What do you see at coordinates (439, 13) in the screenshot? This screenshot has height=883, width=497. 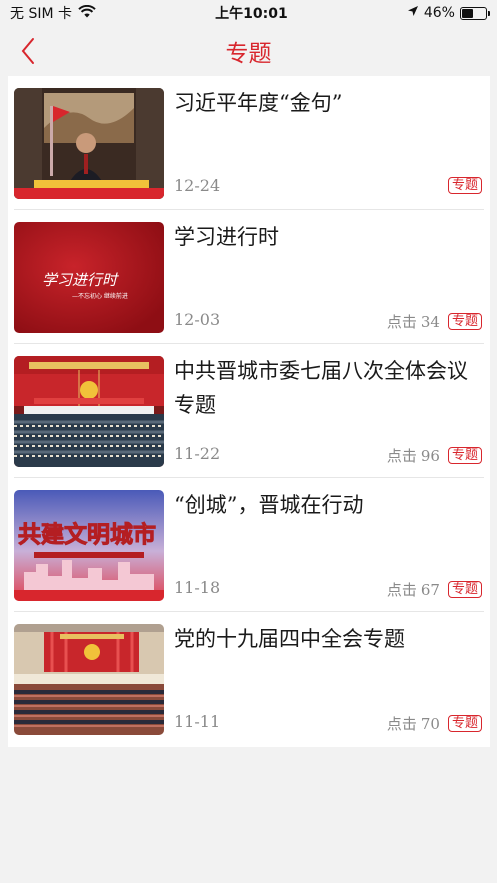 I see `battery-percent: 46%` at bounding box center [439, 13].